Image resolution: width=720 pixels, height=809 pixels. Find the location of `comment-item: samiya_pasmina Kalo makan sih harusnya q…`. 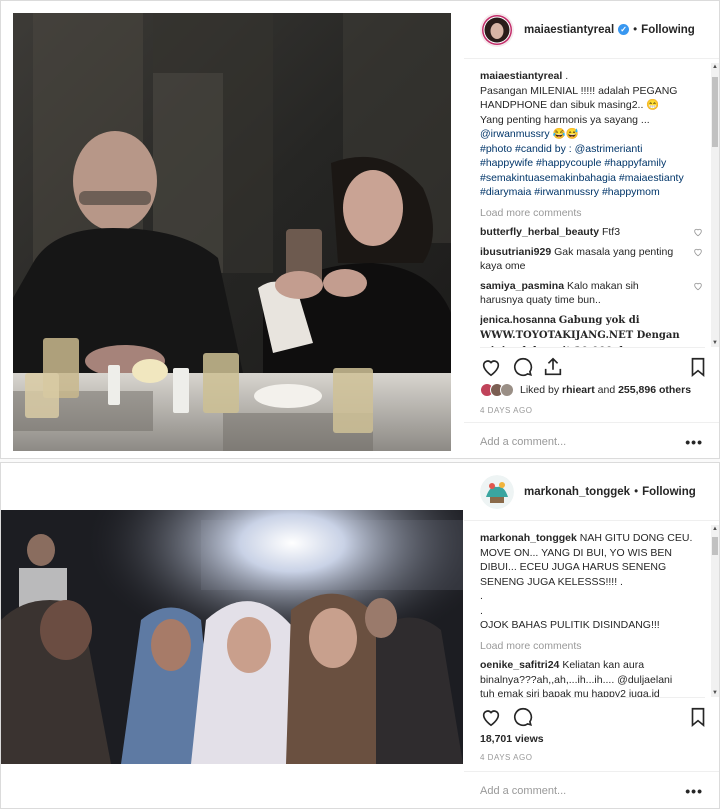

comment-item: samiya_pasmina Kalo makan sih harusnya q… is located at coordinates (593, 293).